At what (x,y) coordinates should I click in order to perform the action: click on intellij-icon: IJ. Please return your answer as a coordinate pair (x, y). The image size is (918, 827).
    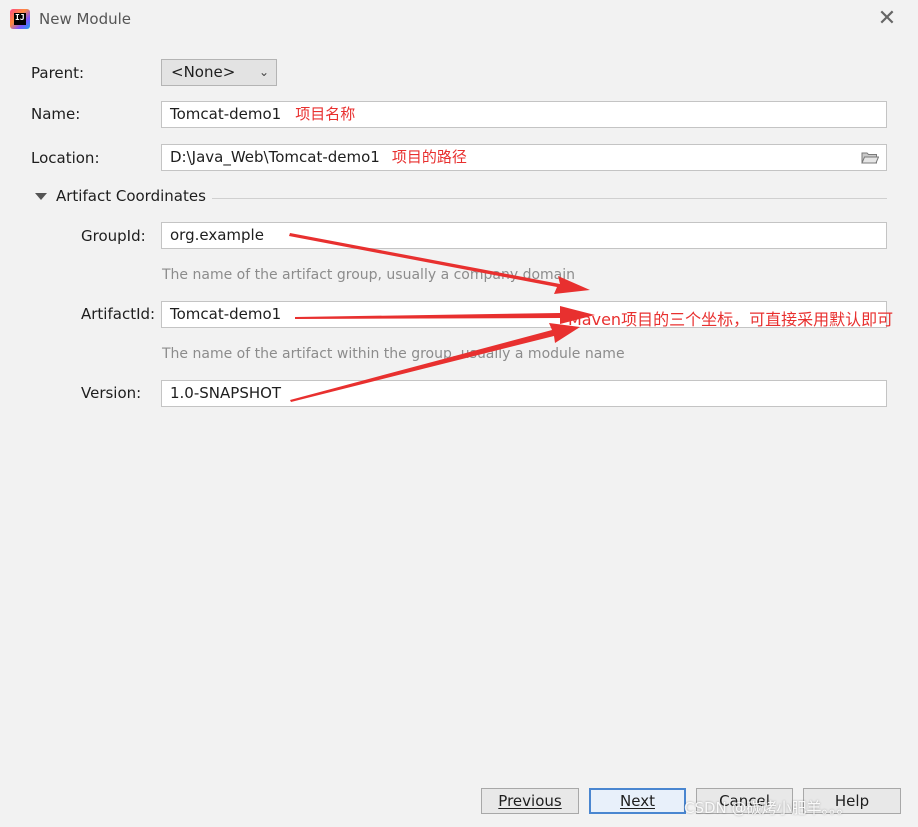
    Looking at the image, I should click on (20, 19).